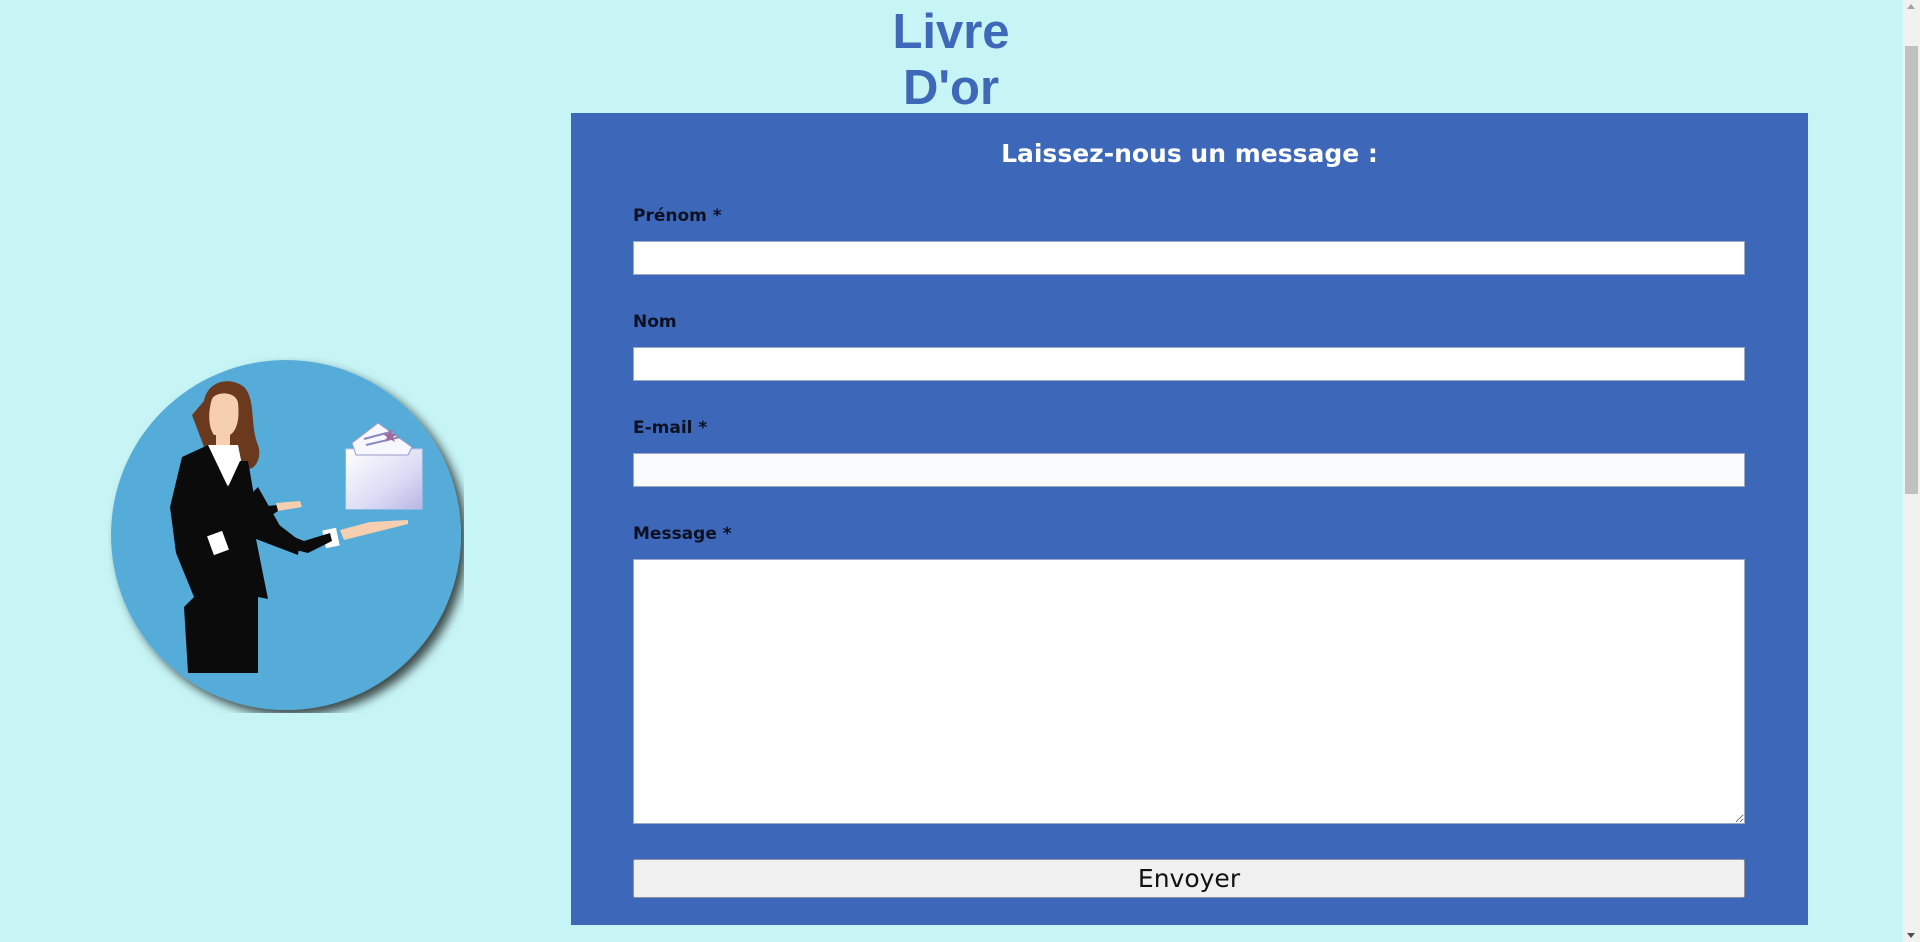 This screenshot has height=942, width=1920. What do you see at coordinates (1189, 878) in the screenshot?
I see `envoyer-button: Envoyer` at bounding box center [1189, 878].